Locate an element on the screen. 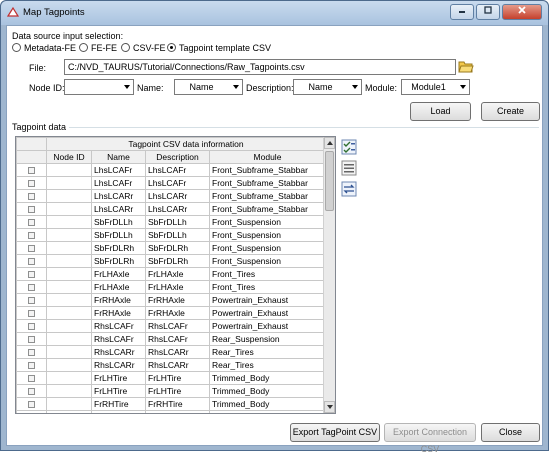 This screenshot has width=549, height=458. maximize-button is located at coordinates (488, 12).